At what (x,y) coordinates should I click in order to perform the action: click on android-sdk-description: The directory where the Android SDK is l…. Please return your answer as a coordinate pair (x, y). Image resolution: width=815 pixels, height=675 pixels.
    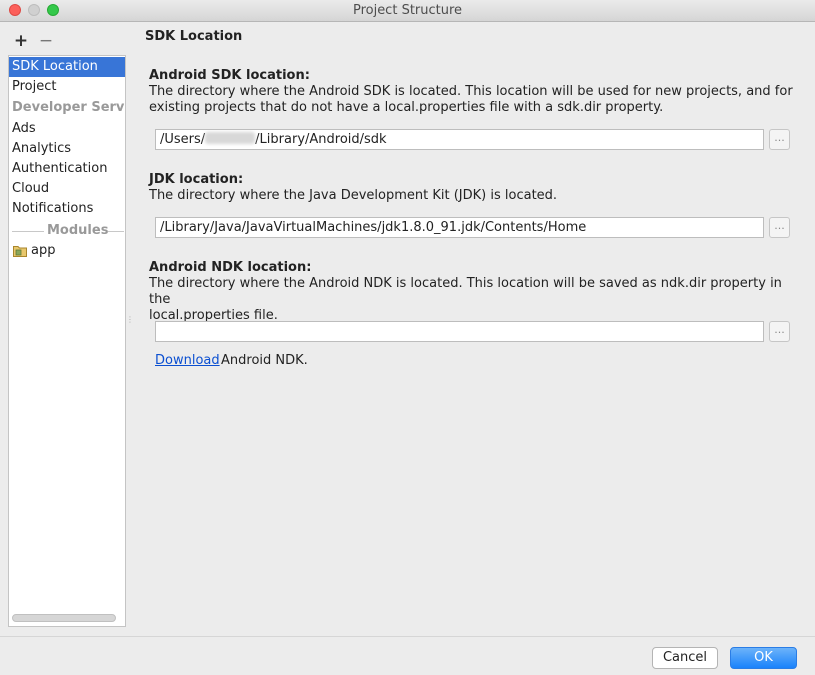
    Looking at the image, I should click on (474, 100).